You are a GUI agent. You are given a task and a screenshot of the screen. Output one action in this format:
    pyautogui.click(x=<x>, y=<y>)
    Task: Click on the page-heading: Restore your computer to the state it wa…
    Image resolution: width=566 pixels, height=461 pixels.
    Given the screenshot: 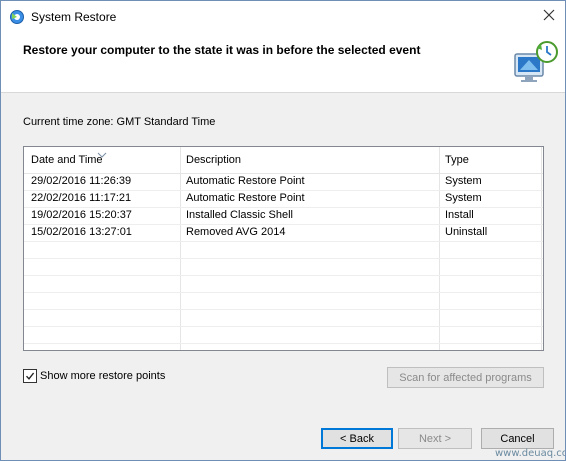 What is the action you would take?
    pyautogui.click(x=222, y=50)
    